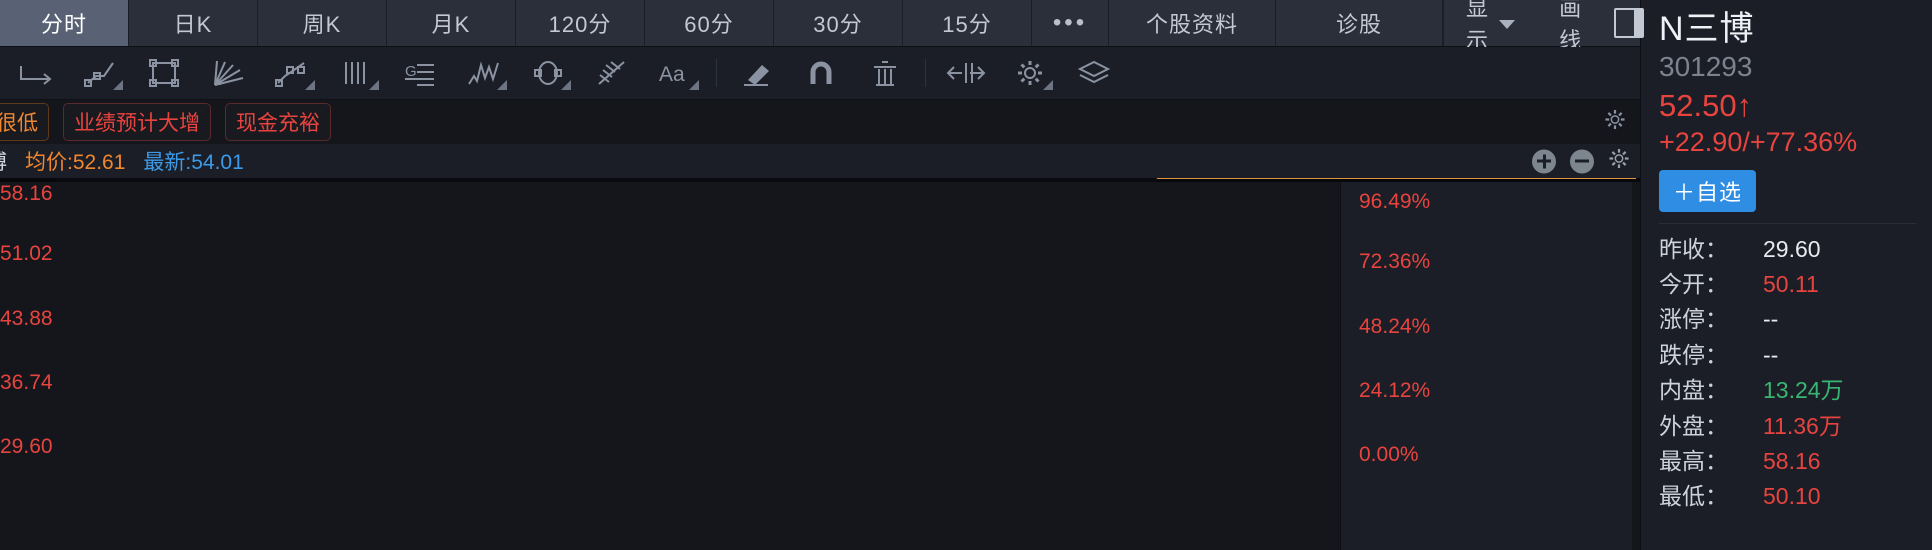 The height and width of the screenshot is (550, 1932). What do you see at coordinates (228, 73) in the screenshot?
I see `fan-lines-icon` at bounding box center [228, 73].